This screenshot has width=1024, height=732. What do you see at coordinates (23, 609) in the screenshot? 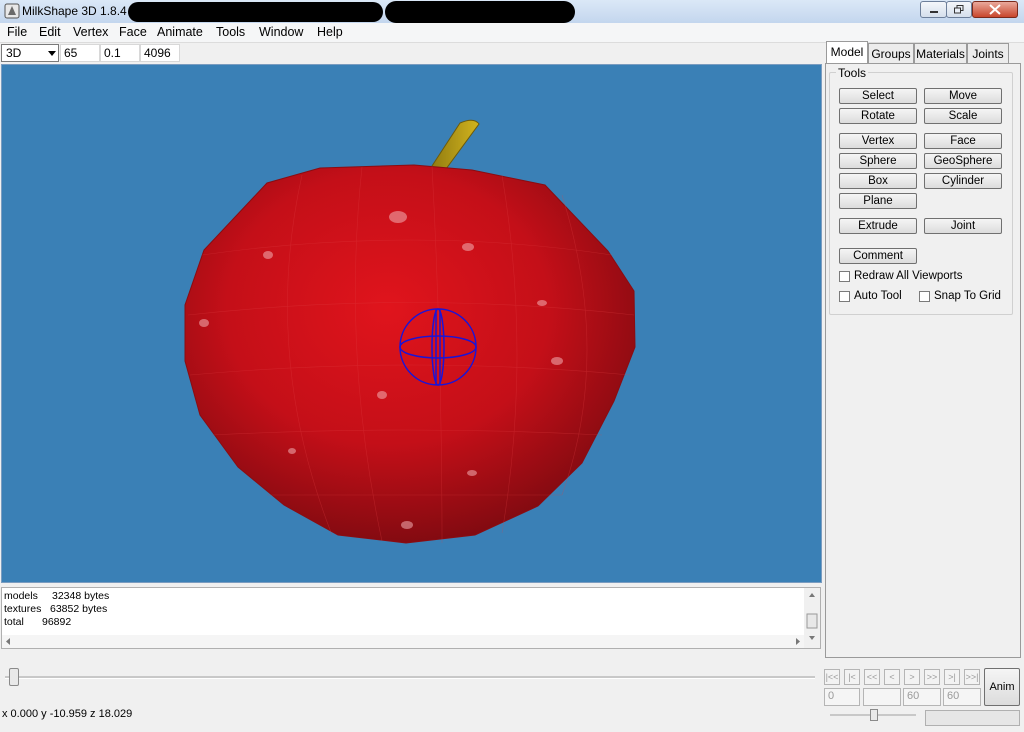
I see `log-label-textures: textures` at bounding box center [23, 609].